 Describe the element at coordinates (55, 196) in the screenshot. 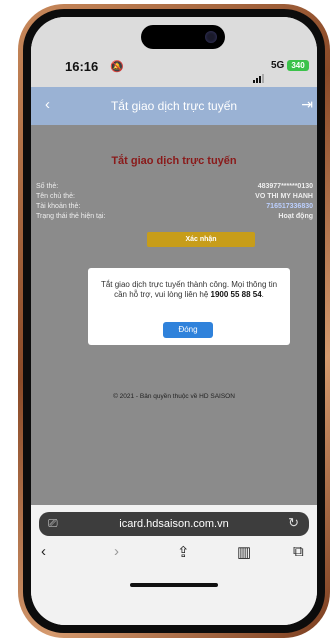

I see `row-label: Tên chủ thẻ:` at that location.